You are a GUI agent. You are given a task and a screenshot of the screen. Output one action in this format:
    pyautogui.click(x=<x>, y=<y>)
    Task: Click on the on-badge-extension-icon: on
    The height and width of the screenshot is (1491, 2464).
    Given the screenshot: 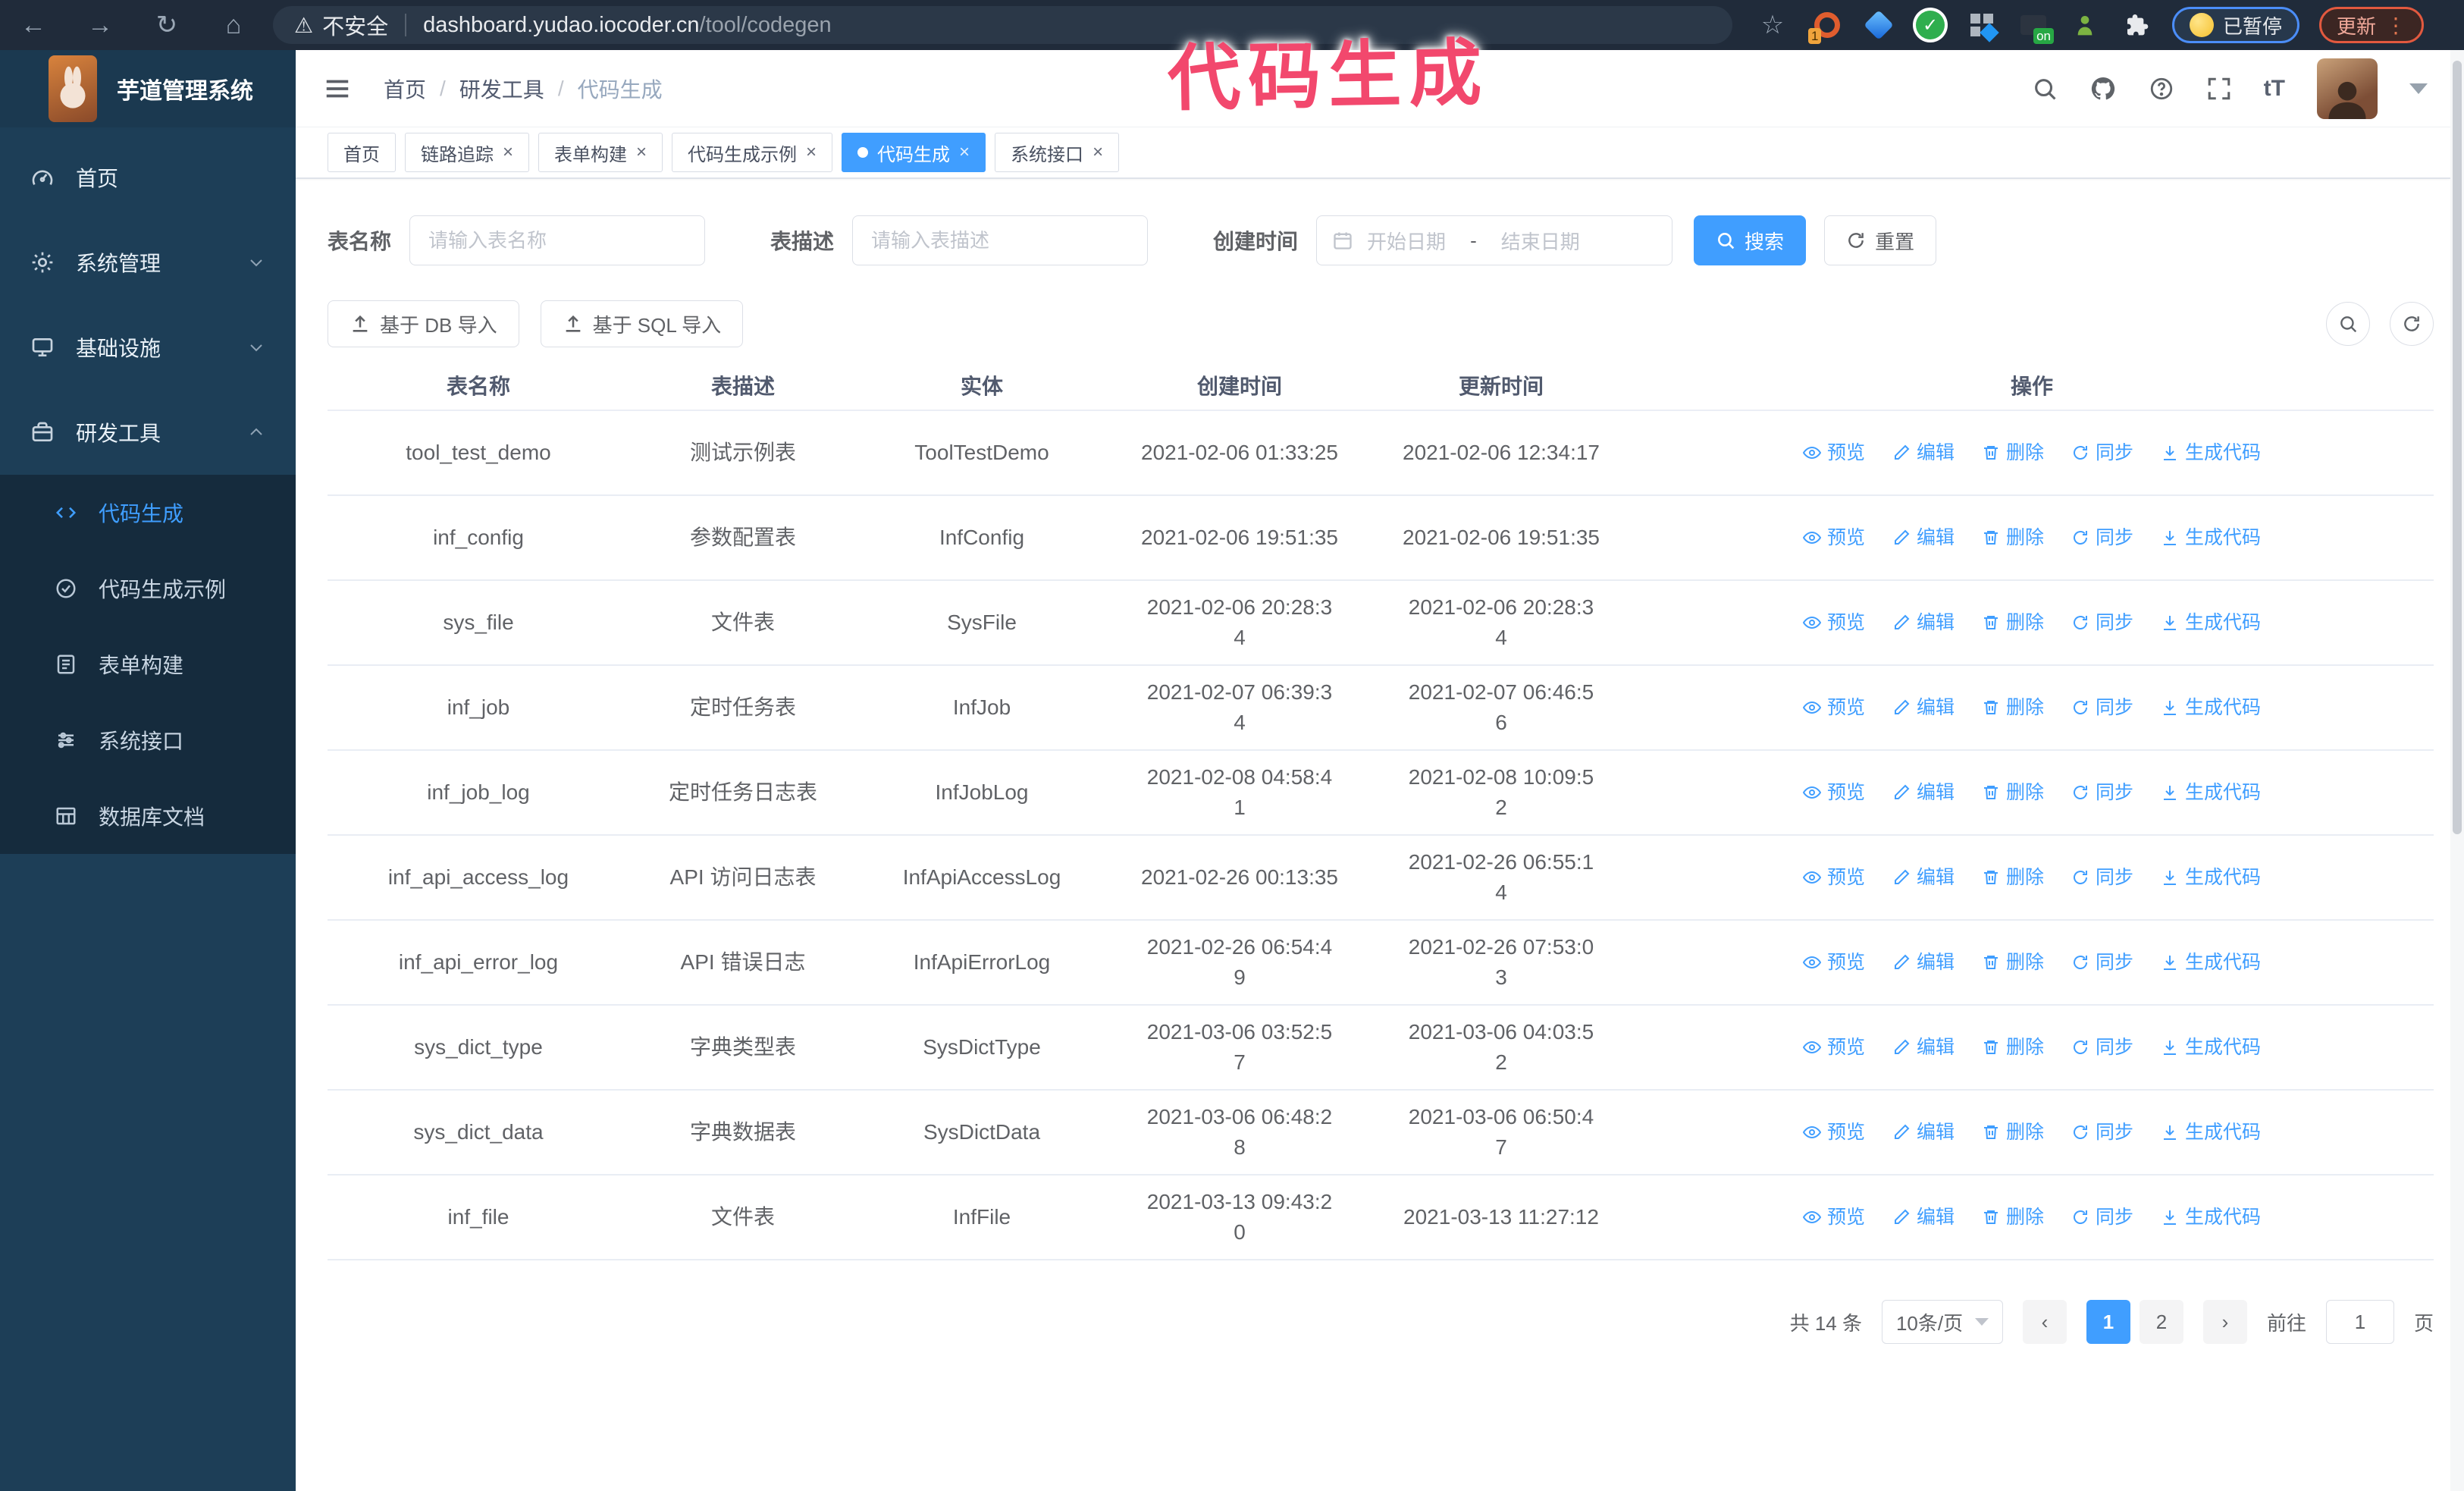 What is the action you would take?
    pyautogui.click(x=2036, y=26)
    